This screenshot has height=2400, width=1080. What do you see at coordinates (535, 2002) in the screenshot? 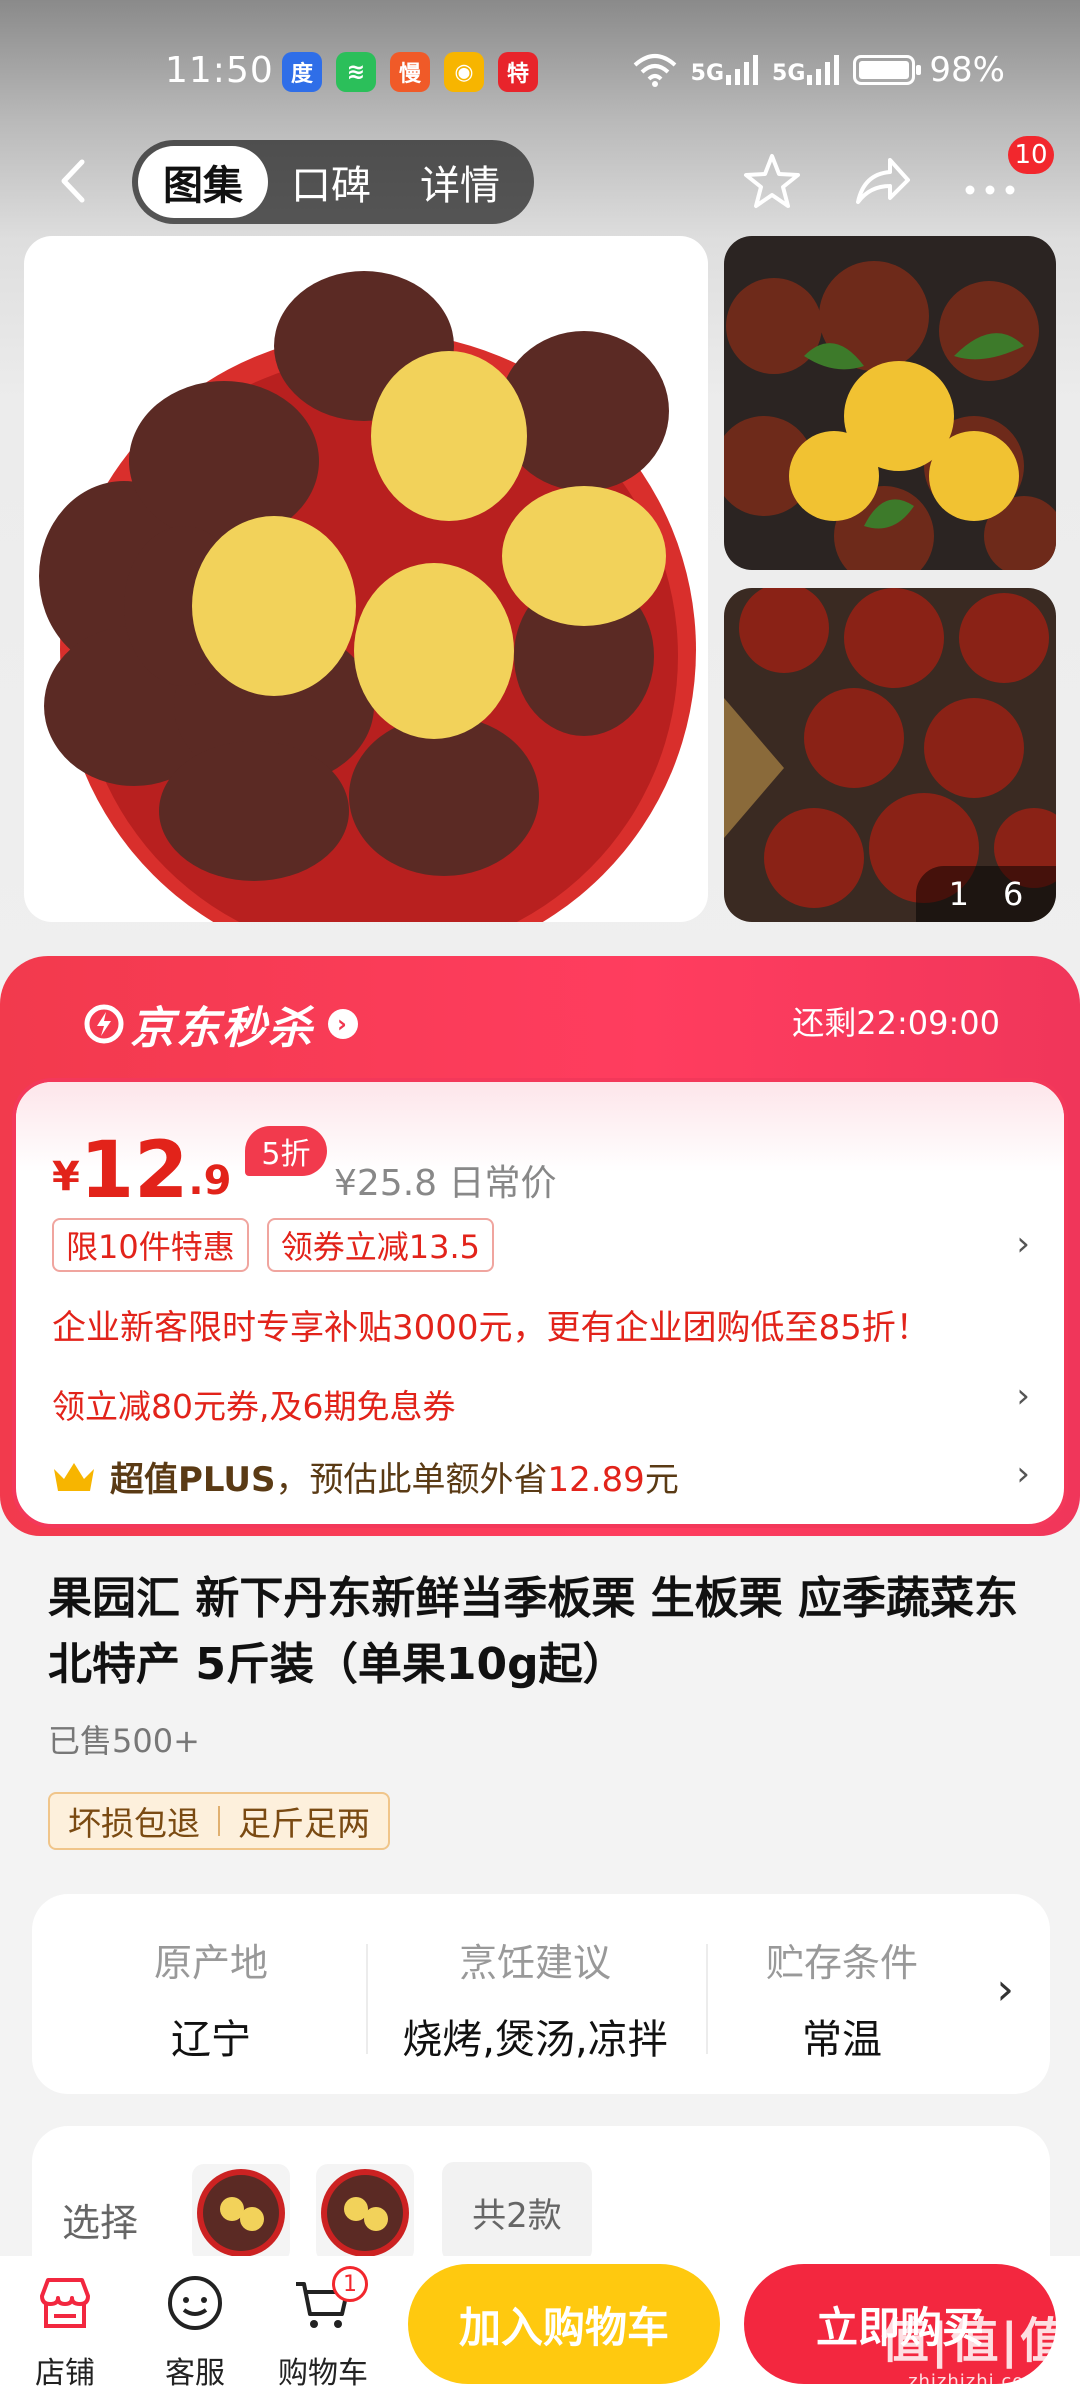
I see `attr-cooking: 烹饪建议 烧烤,煲汤,凉拌` at bounding box center [535, 2002].